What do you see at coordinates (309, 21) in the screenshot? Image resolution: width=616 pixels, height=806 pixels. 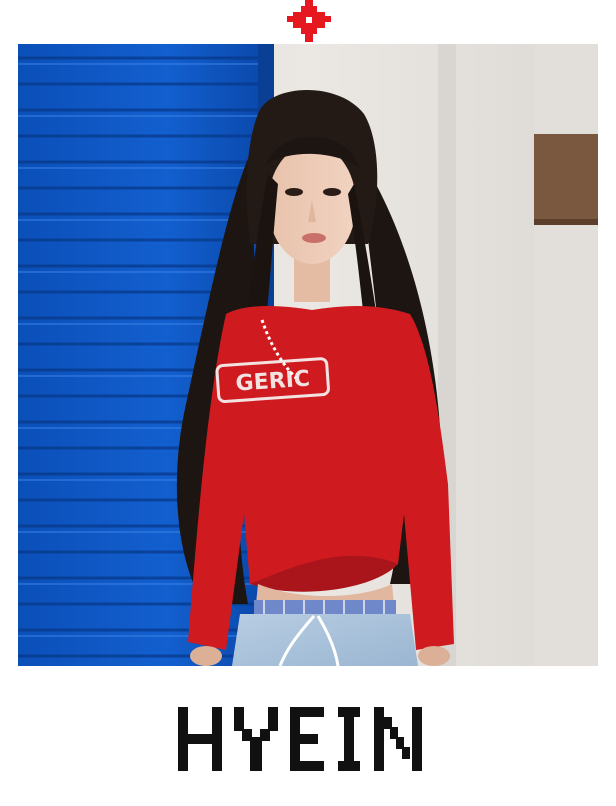 I see `red-pixel-cross-icon` at bounding box center [309, 21].